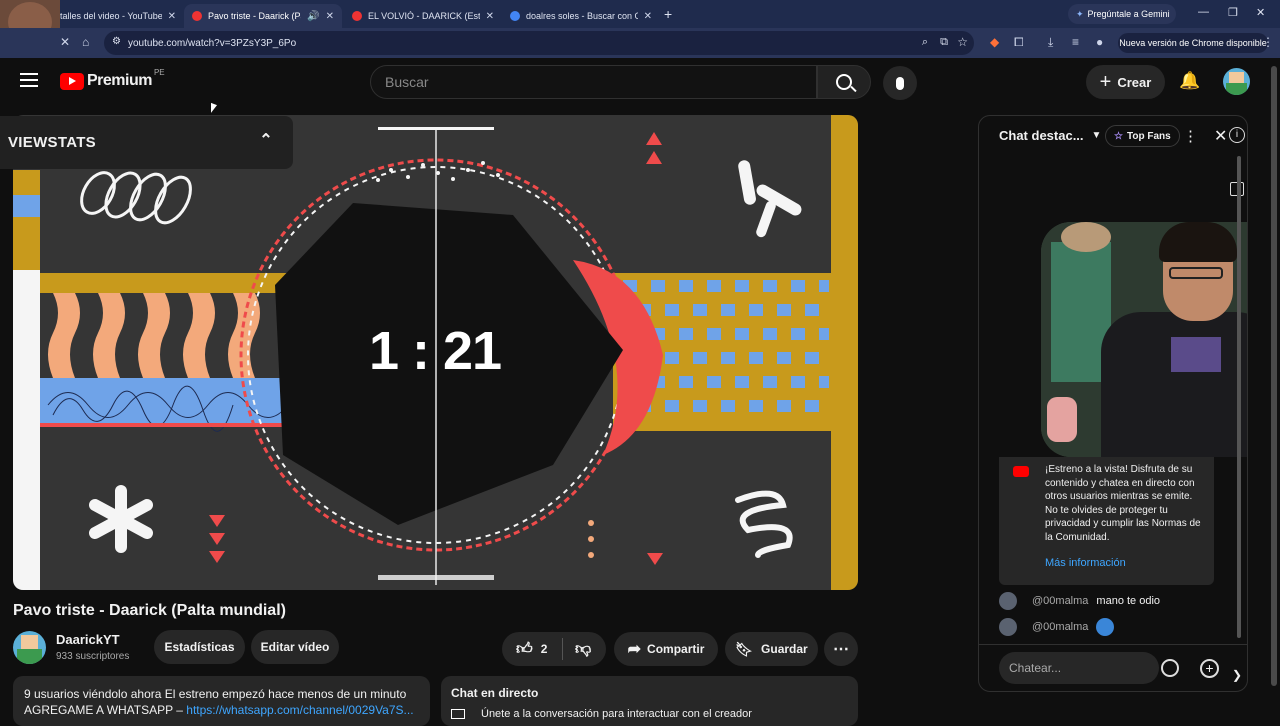  Describe the element at coordinates (1274, 376) in the screenshot. I see `page-scrollbar` at that location.